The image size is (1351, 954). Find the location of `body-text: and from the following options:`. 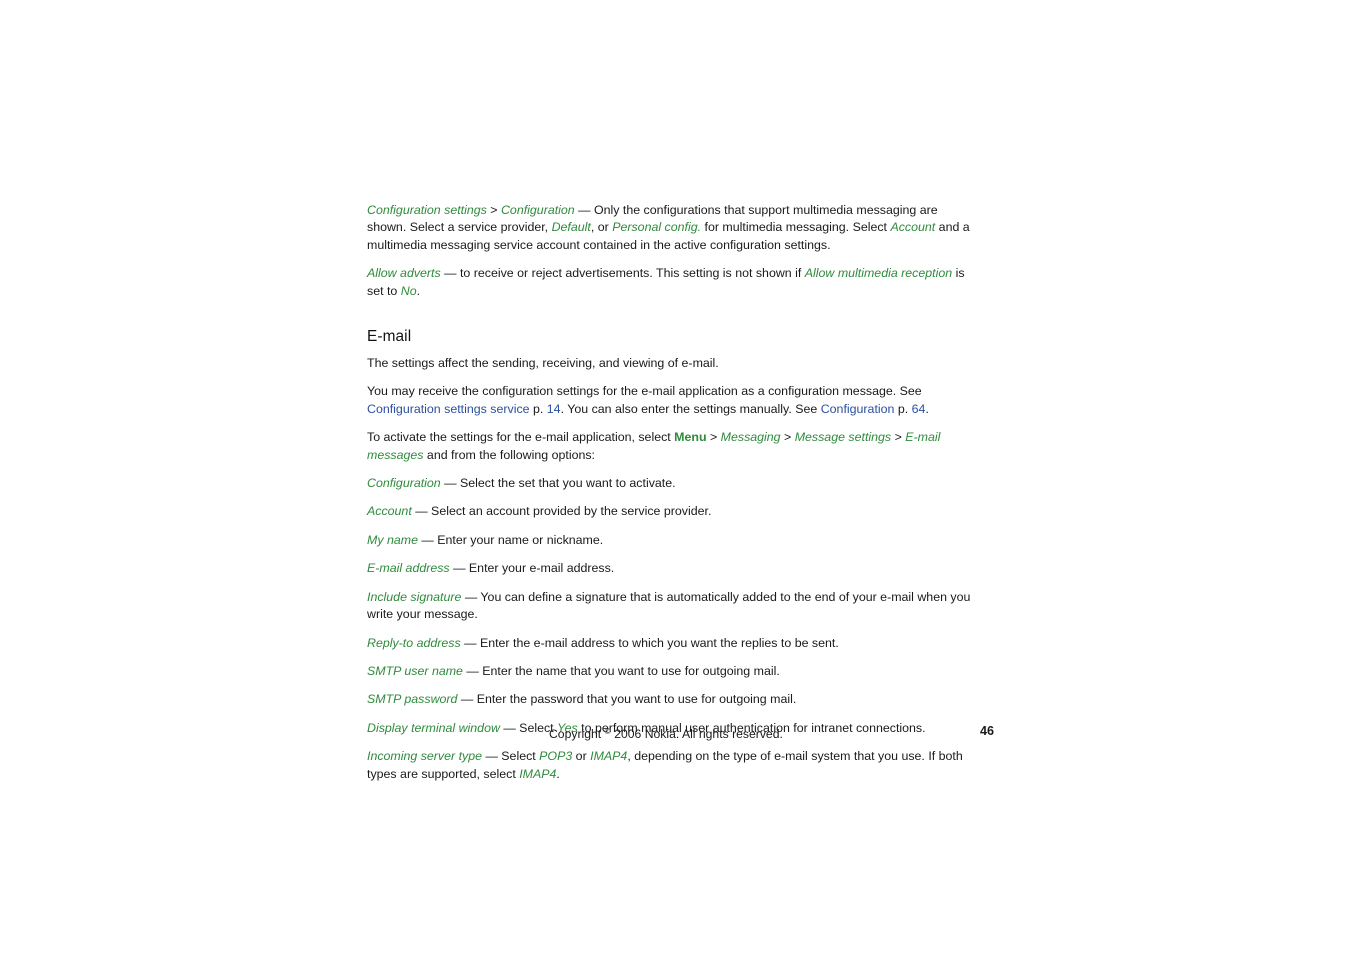

body-text: and from the following options: is located at coordinates (509, 454).